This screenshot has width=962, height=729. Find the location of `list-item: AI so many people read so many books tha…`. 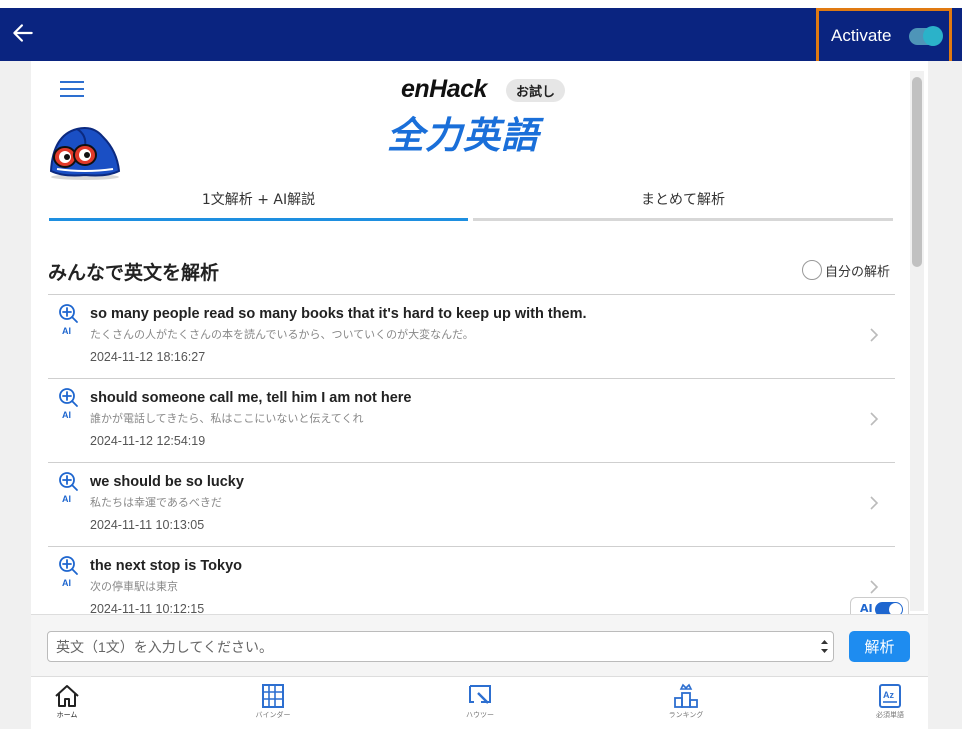

list-item: AI so many people read so many books tha… is located at coordinates (471, 336).